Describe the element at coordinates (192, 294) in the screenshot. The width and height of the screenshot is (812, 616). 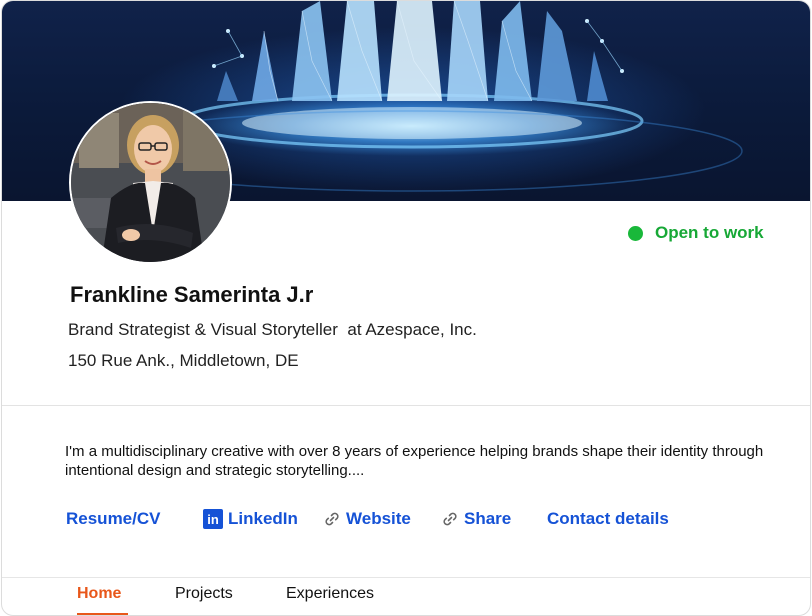
I see `profile-name: Frankline Samerinta J.r` at that location.